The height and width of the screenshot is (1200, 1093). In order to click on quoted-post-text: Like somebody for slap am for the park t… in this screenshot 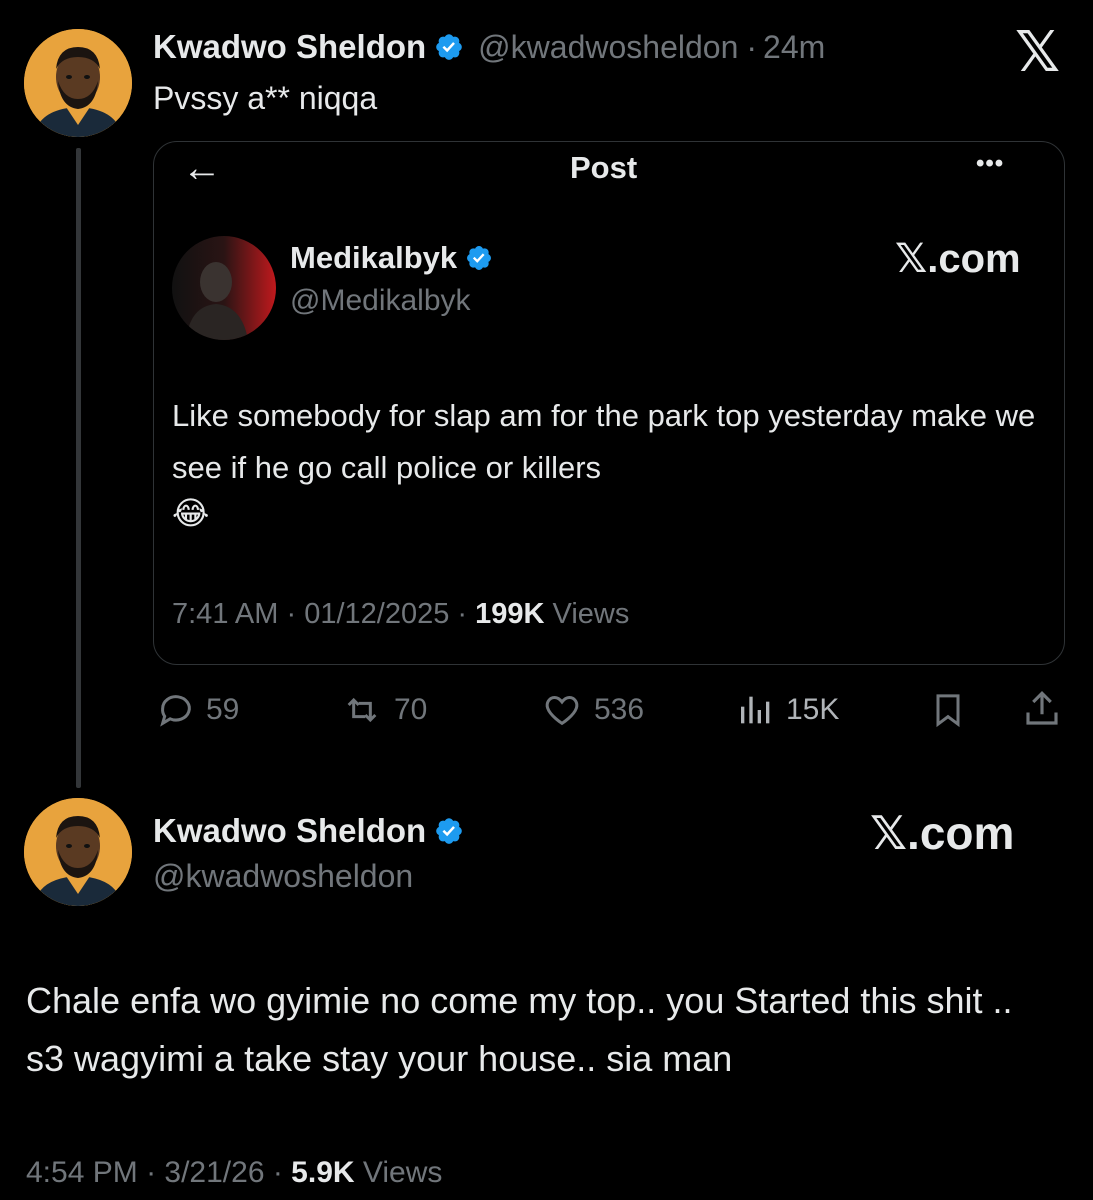, I will do `click(604, 441)`.